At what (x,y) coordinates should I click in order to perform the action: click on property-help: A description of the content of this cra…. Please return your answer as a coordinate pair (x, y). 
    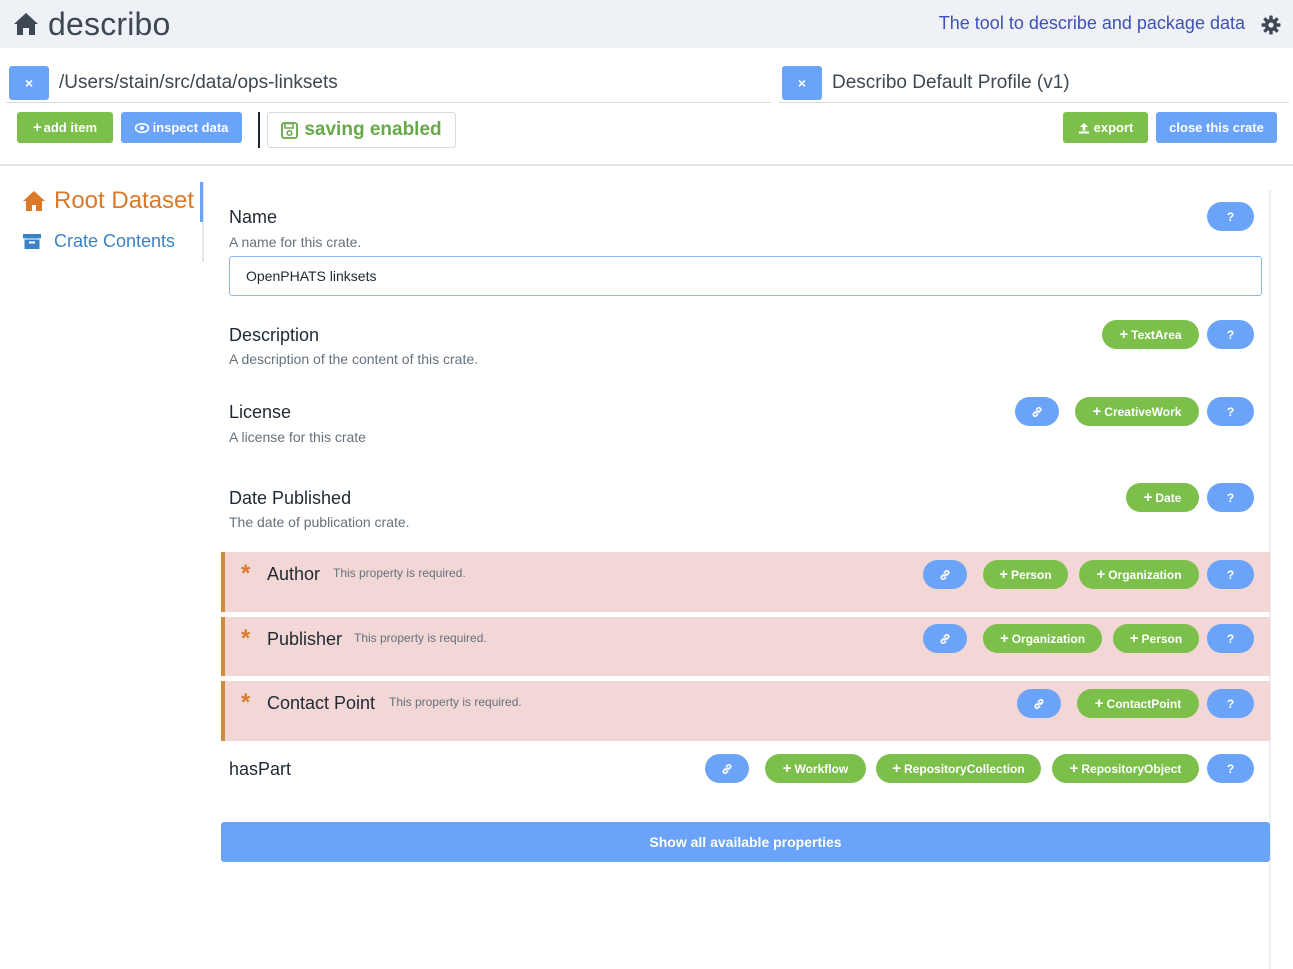
    Looking at the image, I should click on (354, 359).